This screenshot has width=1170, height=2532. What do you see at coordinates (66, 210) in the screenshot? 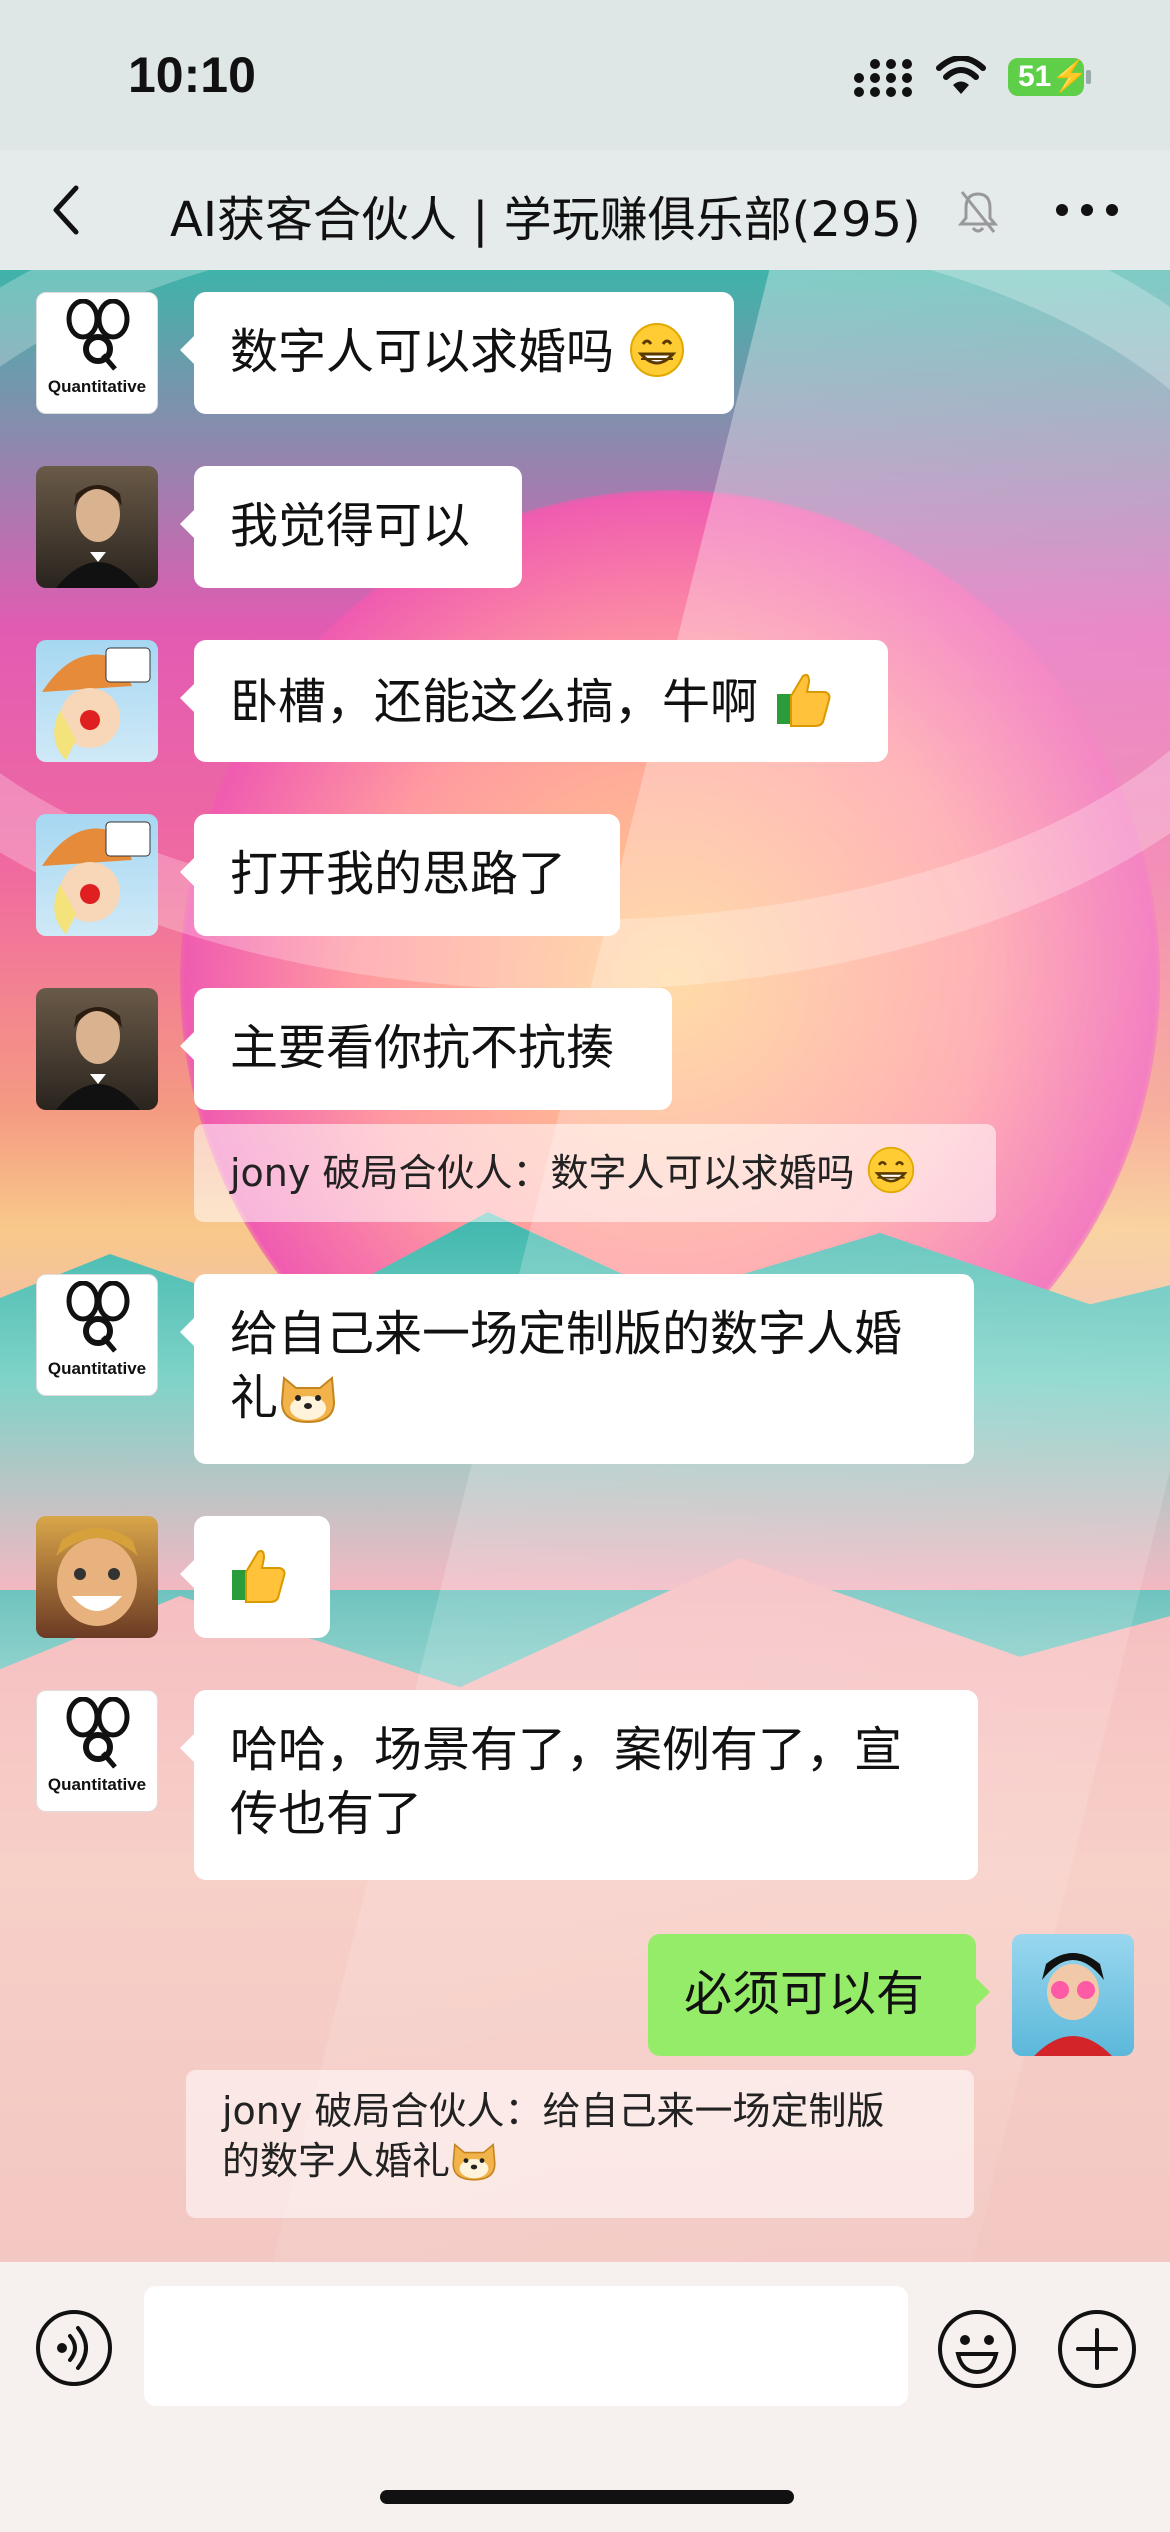
I see `back-icon` at bounding box center [66, 210].